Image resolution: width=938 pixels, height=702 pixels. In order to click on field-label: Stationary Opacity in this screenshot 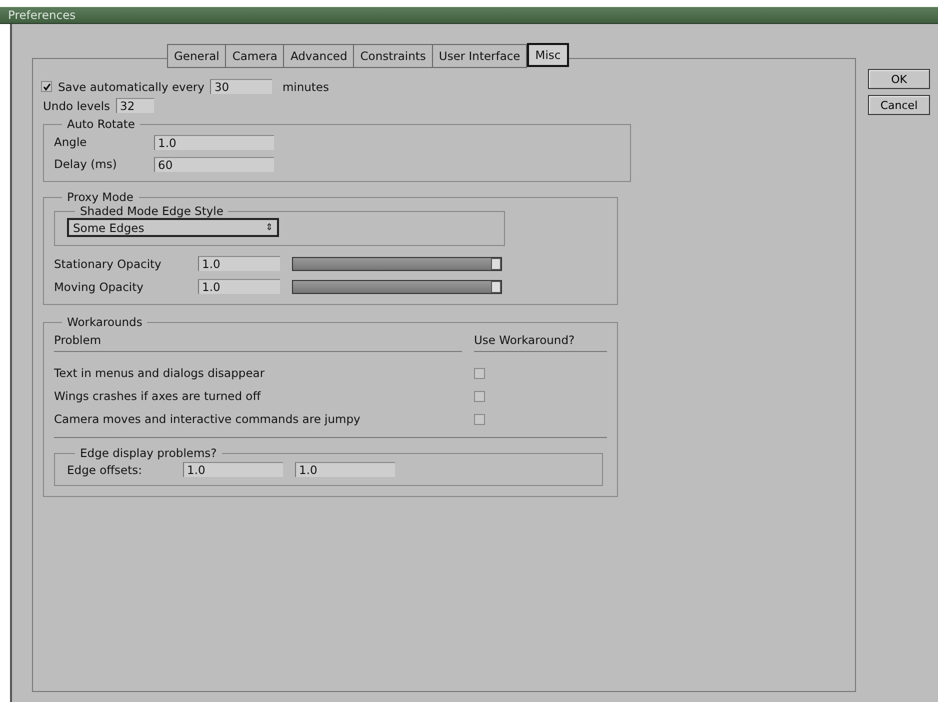, I will do `click(108, 263)`.